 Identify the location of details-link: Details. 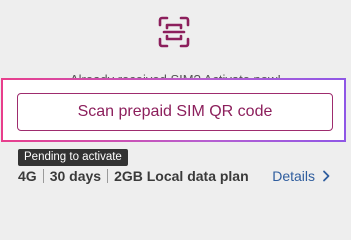
(301, 176).